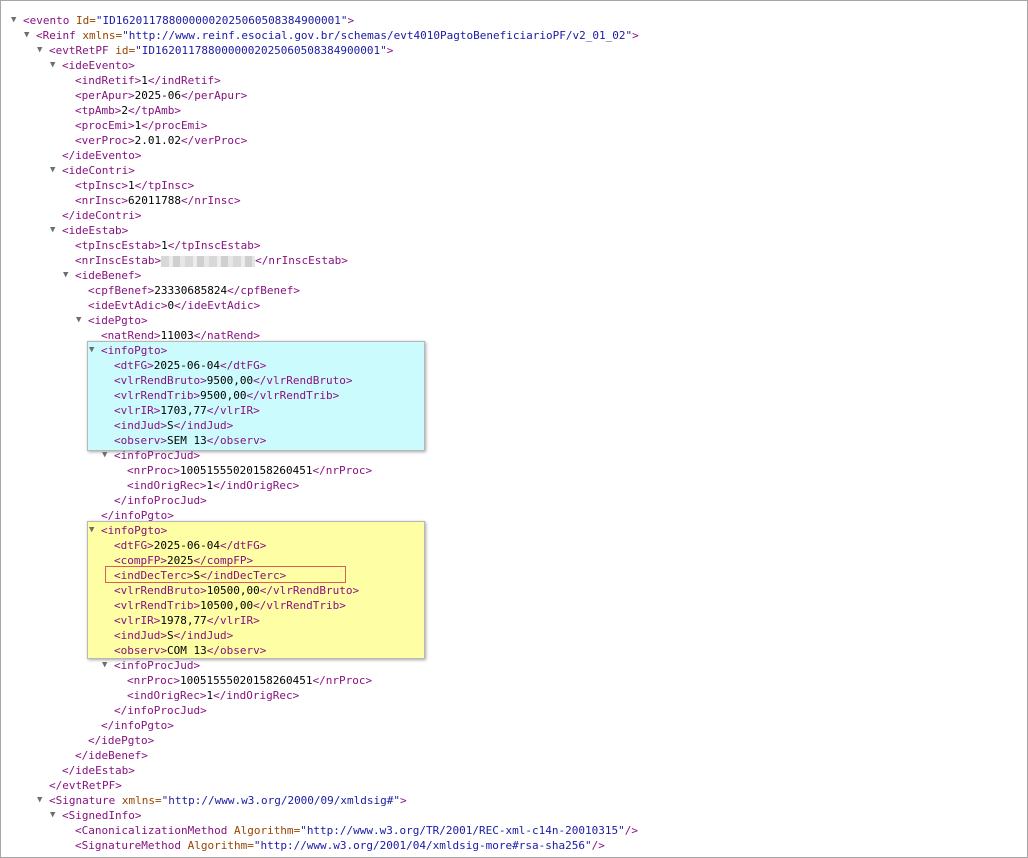  I want to click on xml-line-ideevento: <ideEvento>, so click(98, 65).